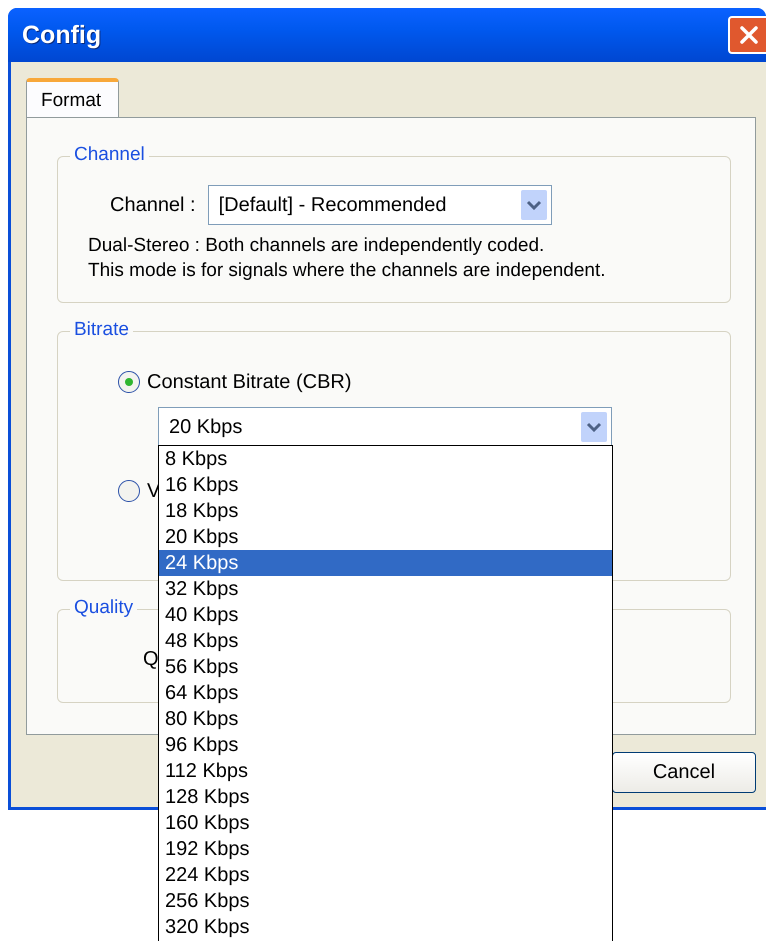  I want to click on list-option: 20 Kbps, so click(385, 537).